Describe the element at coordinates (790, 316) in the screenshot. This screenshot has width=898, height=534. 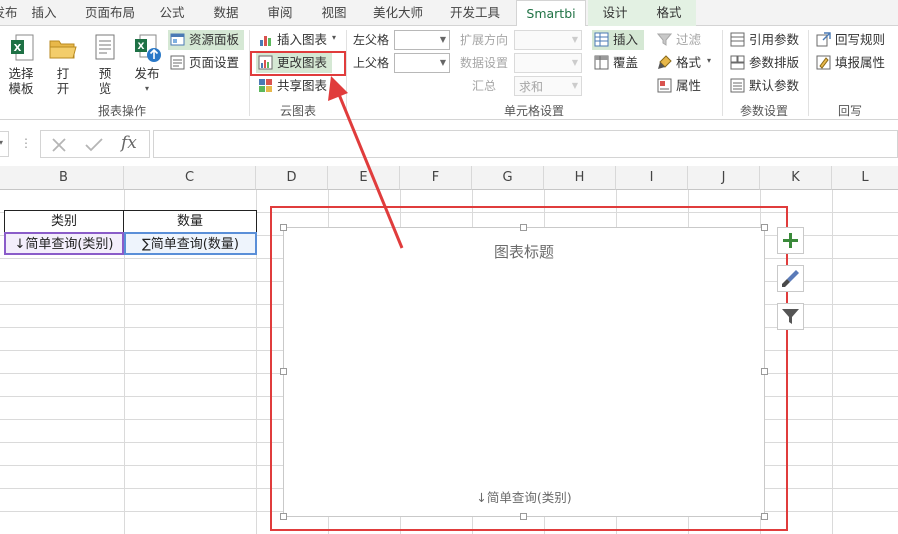
I see `chart-filters-button` at that location.